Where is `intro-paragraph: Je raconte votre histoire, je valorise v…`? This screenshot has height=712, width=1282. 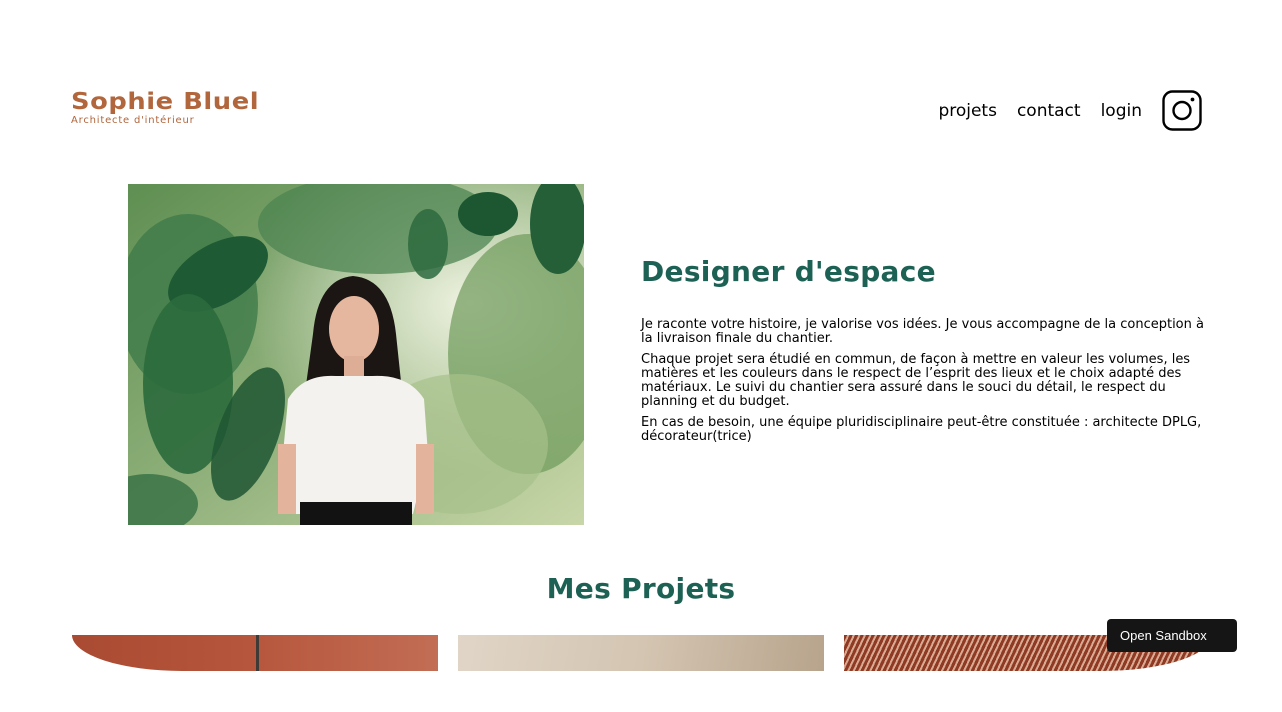 intro-paragraph: Je raconte votre histoire, je valorise v… is located at coordinates (922, 331).